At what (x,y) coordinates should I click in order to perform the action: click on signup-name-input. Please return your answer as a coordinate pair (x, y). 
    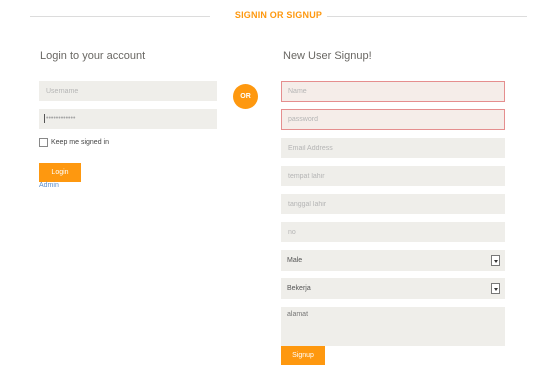
    Looking at the image, I should click on (393, 91).